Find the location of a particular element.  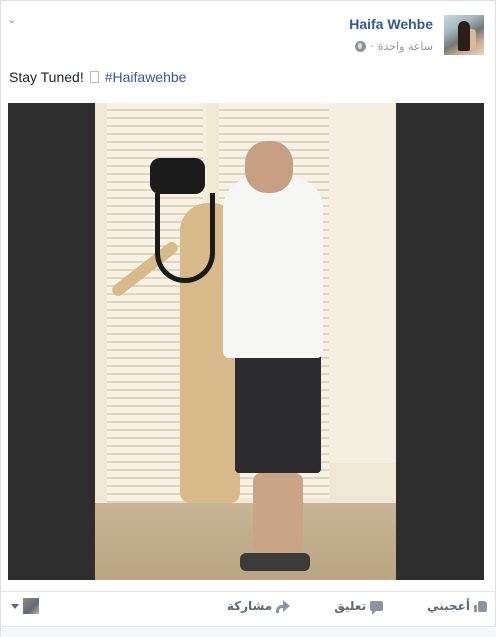

comment-label: تعليق is located at coordinates (350, 606).